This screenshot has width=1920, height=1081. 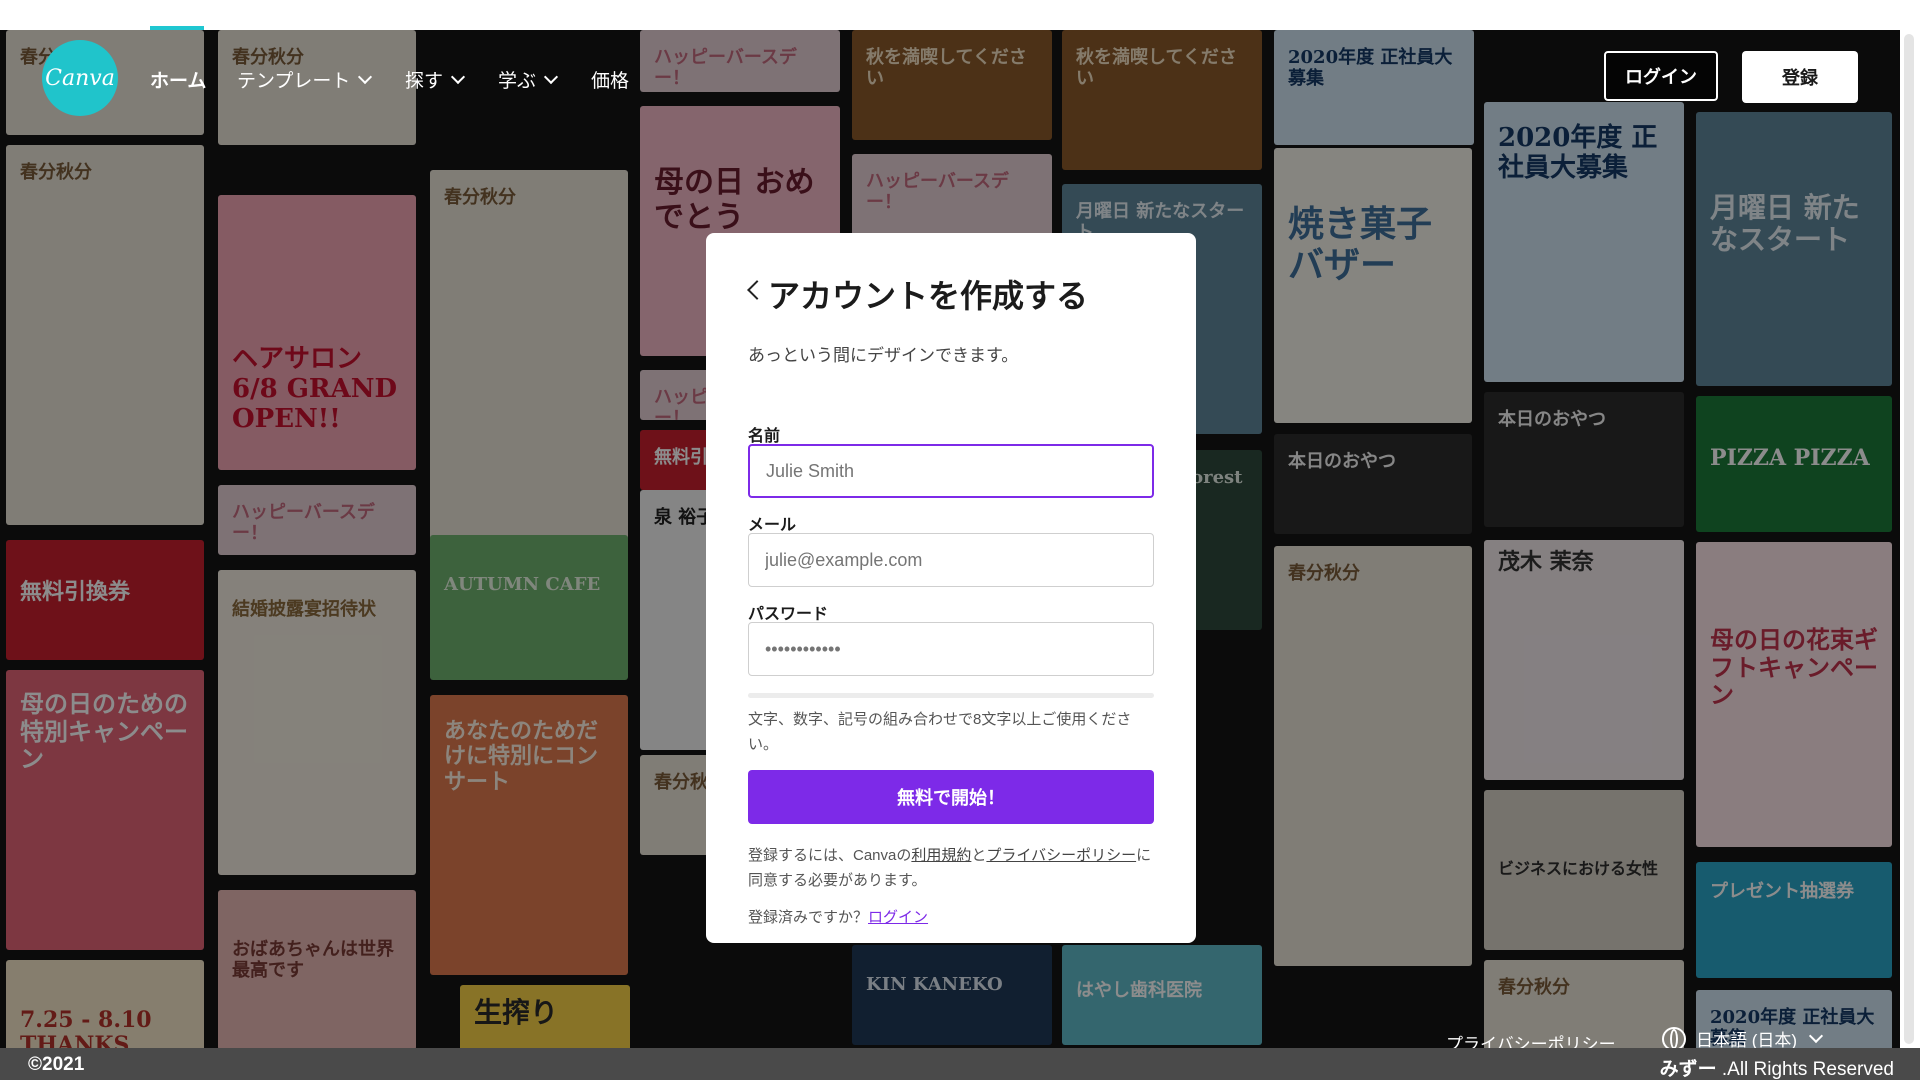 I want to click on copyright: ©2021, so click(x=56, y=1064).